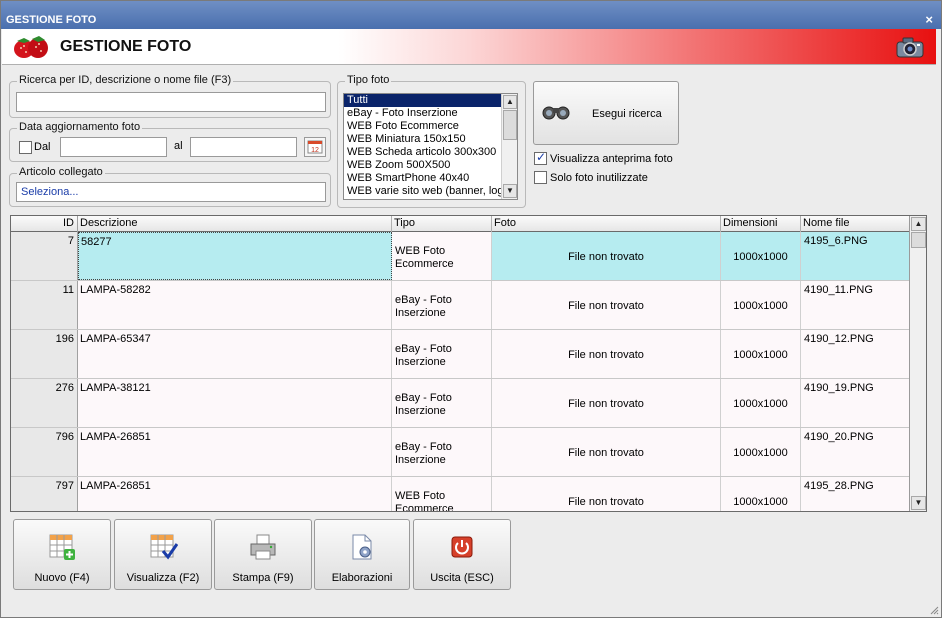  What do you see at coordinates (62, 547) in the screenshot?
I see `grid-add-icon` at bounding box center [62, 547].